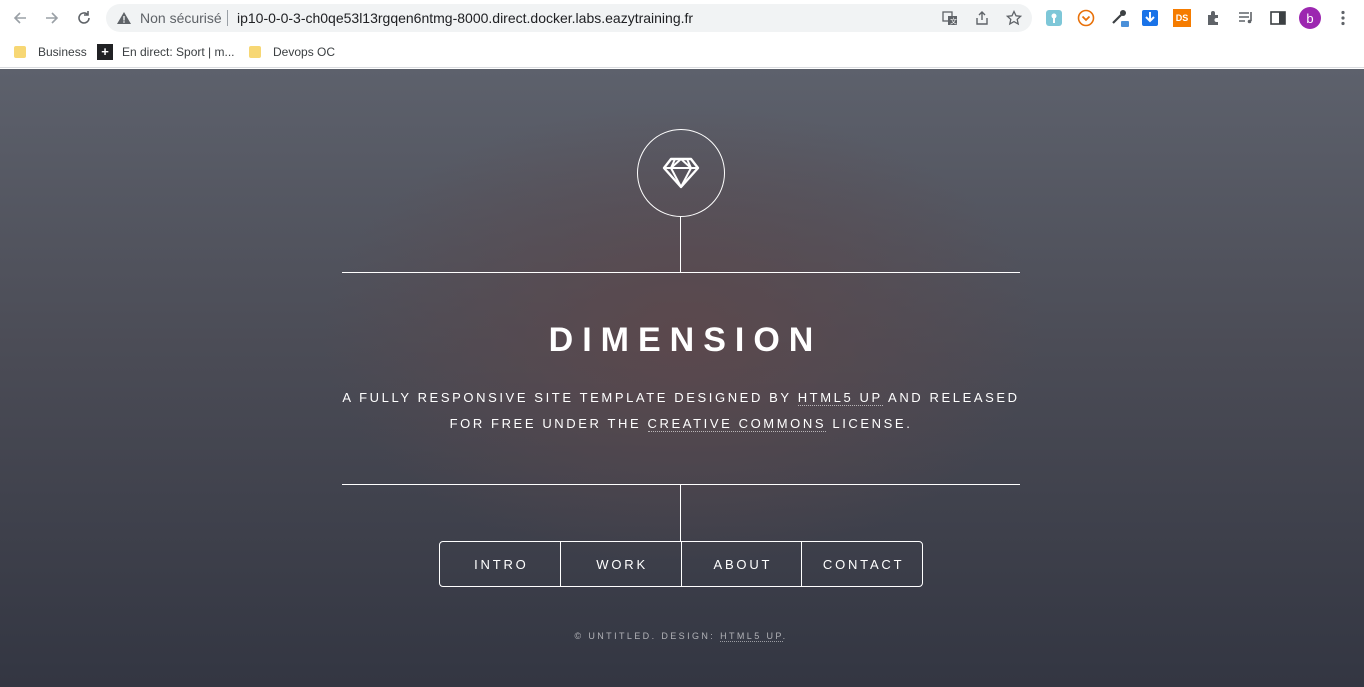 The width and height of the screenshot is (1364, 687). I want to click on diamond-icon, so click(681, 173).